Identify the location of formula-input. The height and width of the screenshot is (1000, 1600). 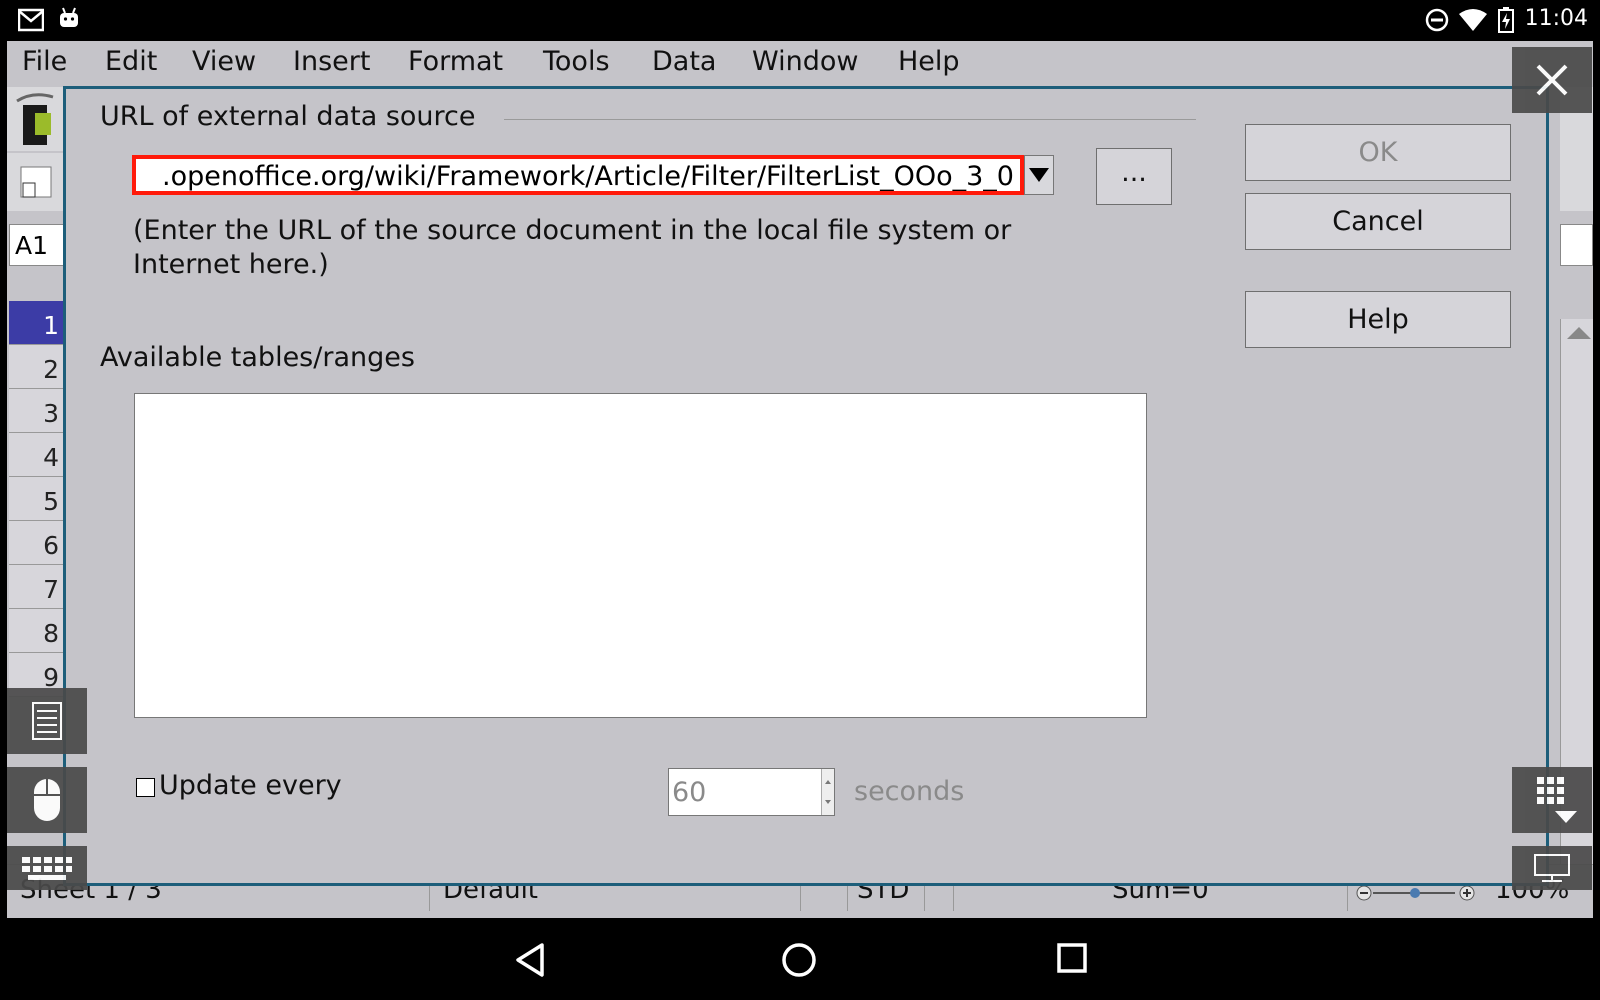
(1576, 245).